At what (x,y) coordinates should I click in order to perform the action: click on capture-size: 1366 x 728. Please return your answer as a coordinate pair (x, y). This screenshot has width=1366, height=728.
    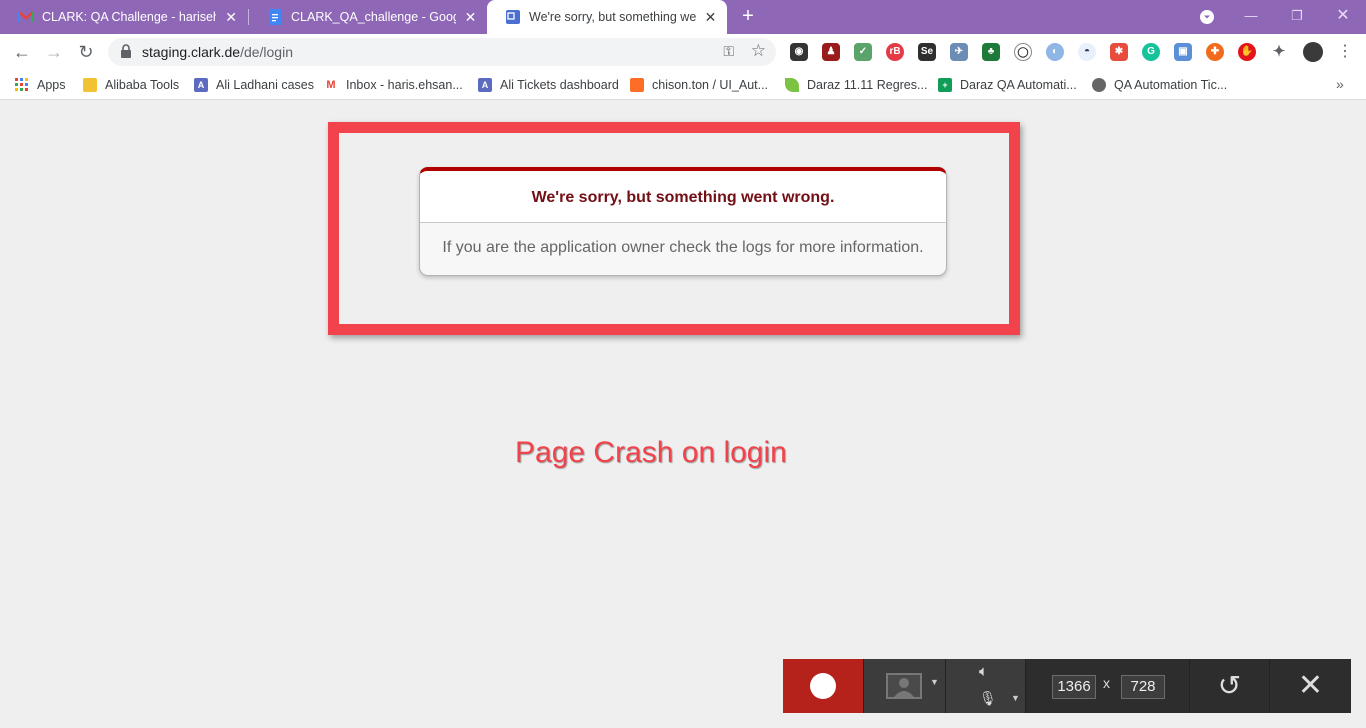
    Looking at the image, I should click on (1107, 686).